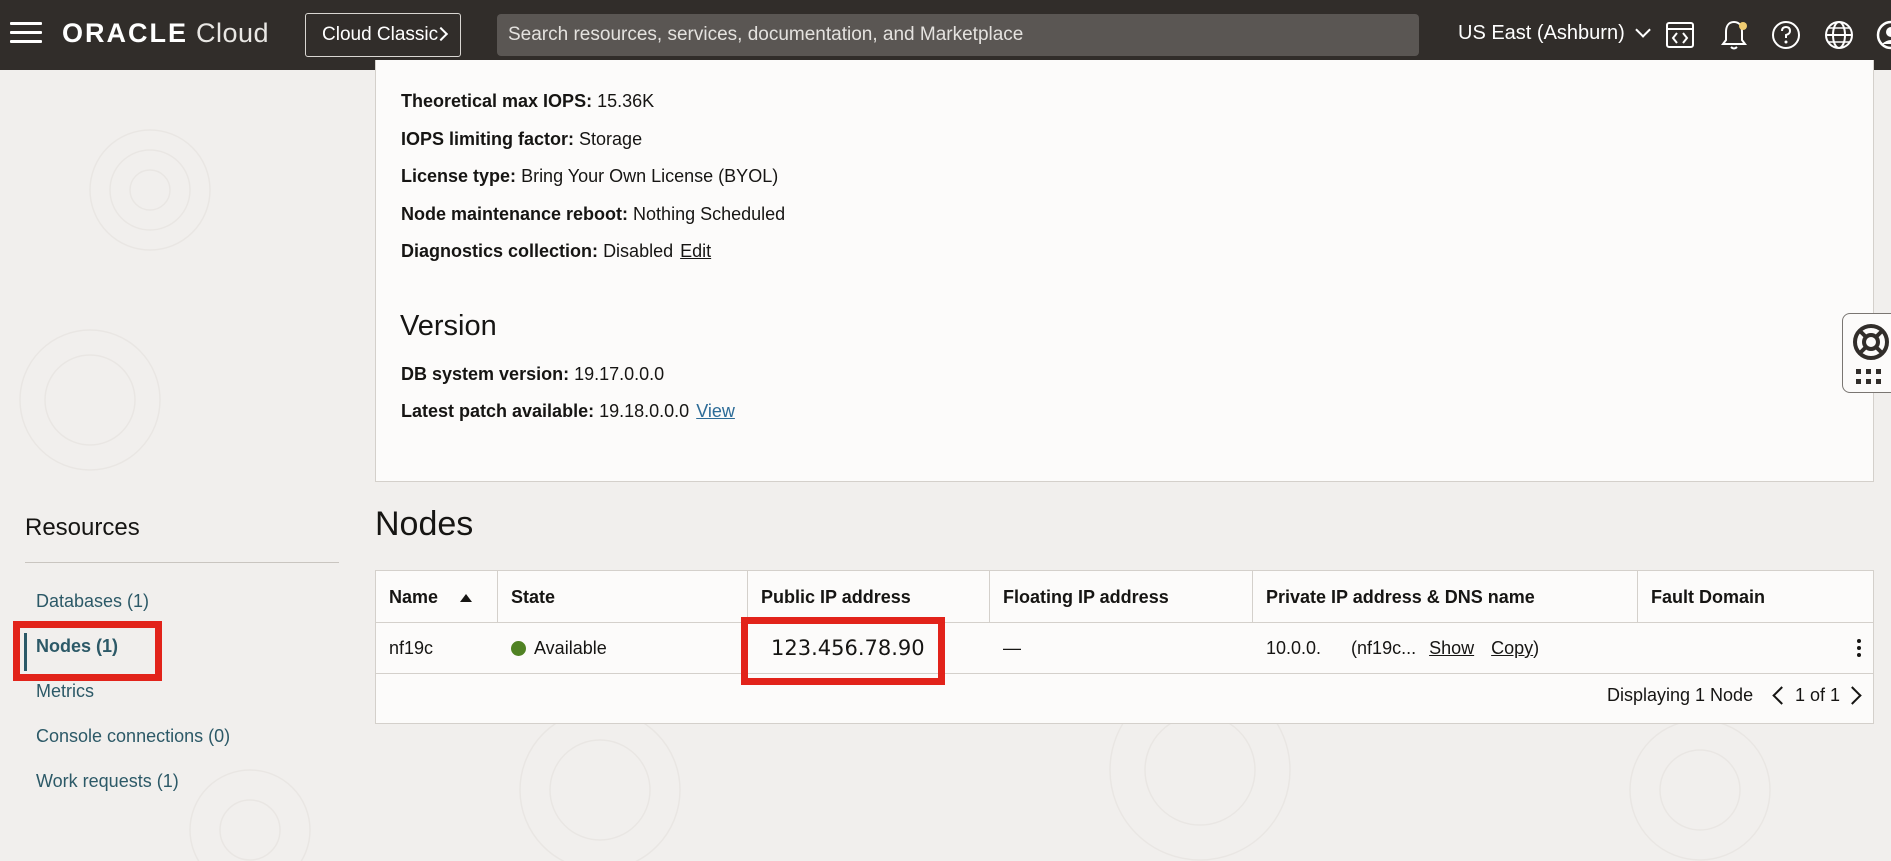 The image size is (1891, 861). I want to click on cell-state: Available, so click(552, 648).